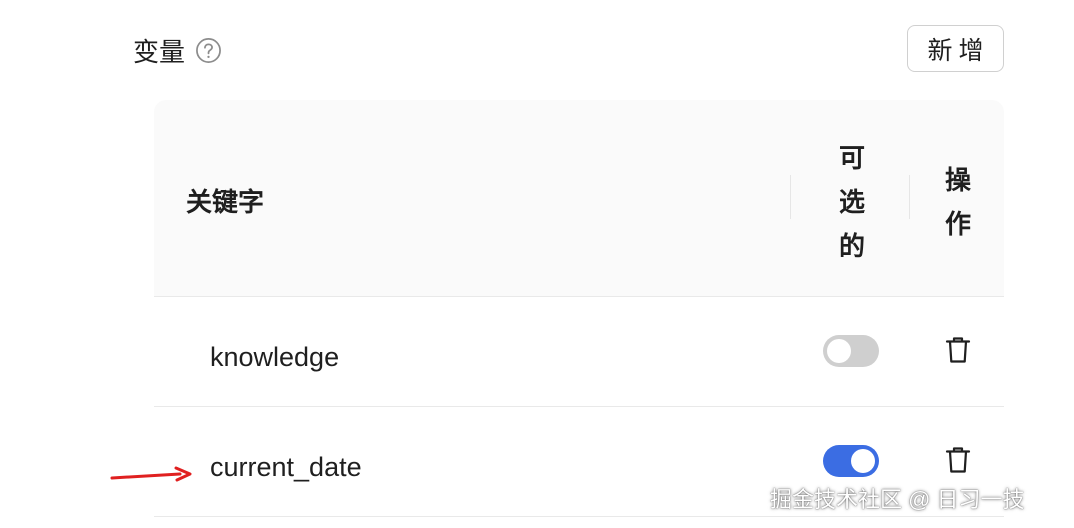 The image size is (1074, 528). Describe the element at coordinates (275, 357) in the screenshot. I see `keyword-cell: knowledge` at that location.